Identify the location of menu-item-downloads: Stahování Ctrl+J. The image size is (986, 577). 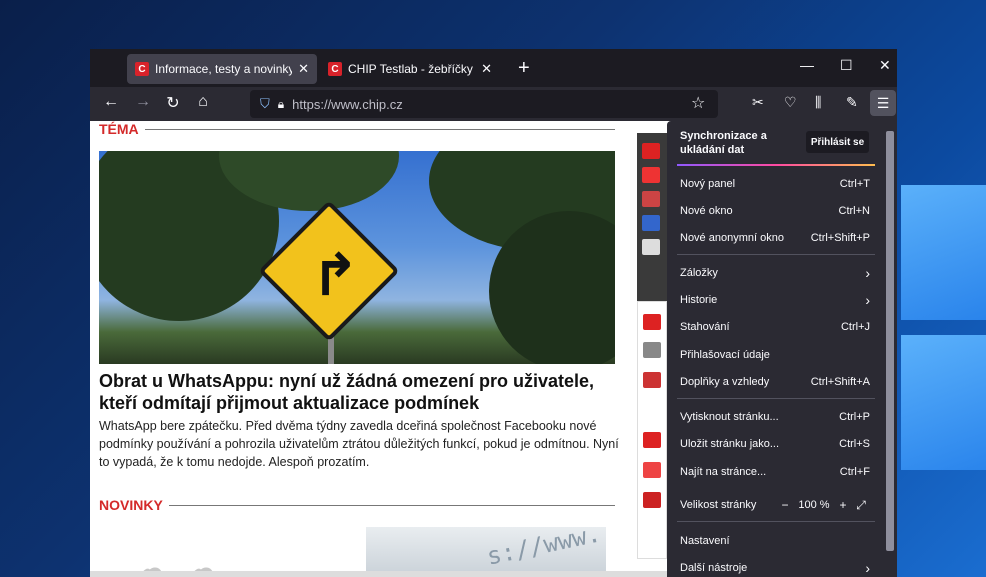
(775, 327).